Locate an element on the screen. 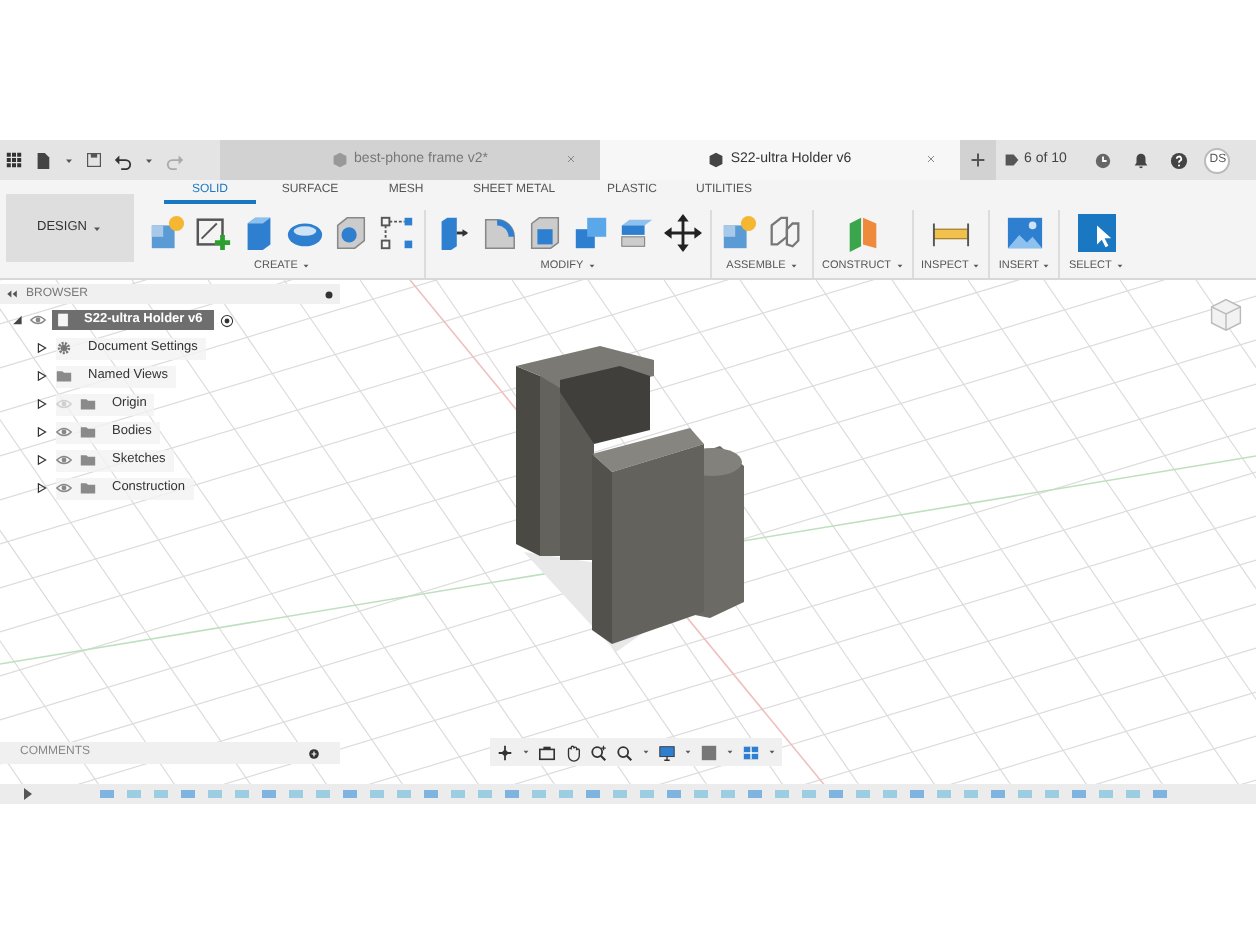 This screenshot has height=944, width=1256. zoom-window-icon is located at coordinates (625, 752).